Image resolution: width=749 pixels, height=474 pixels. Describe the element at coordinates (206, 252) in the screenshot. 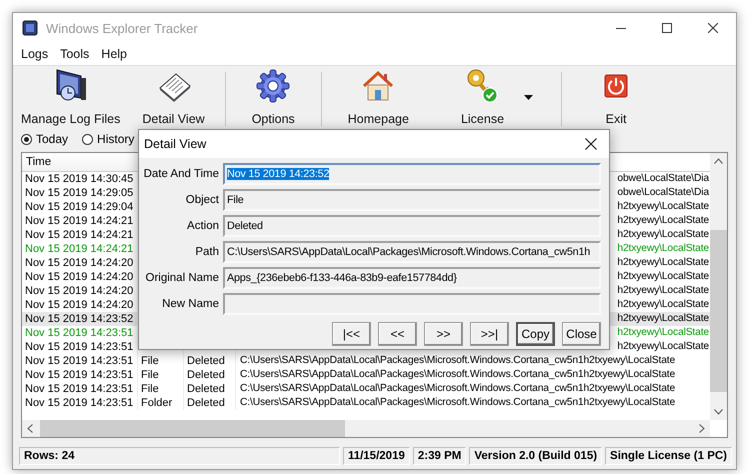

I see `field-label: Path` at that location.